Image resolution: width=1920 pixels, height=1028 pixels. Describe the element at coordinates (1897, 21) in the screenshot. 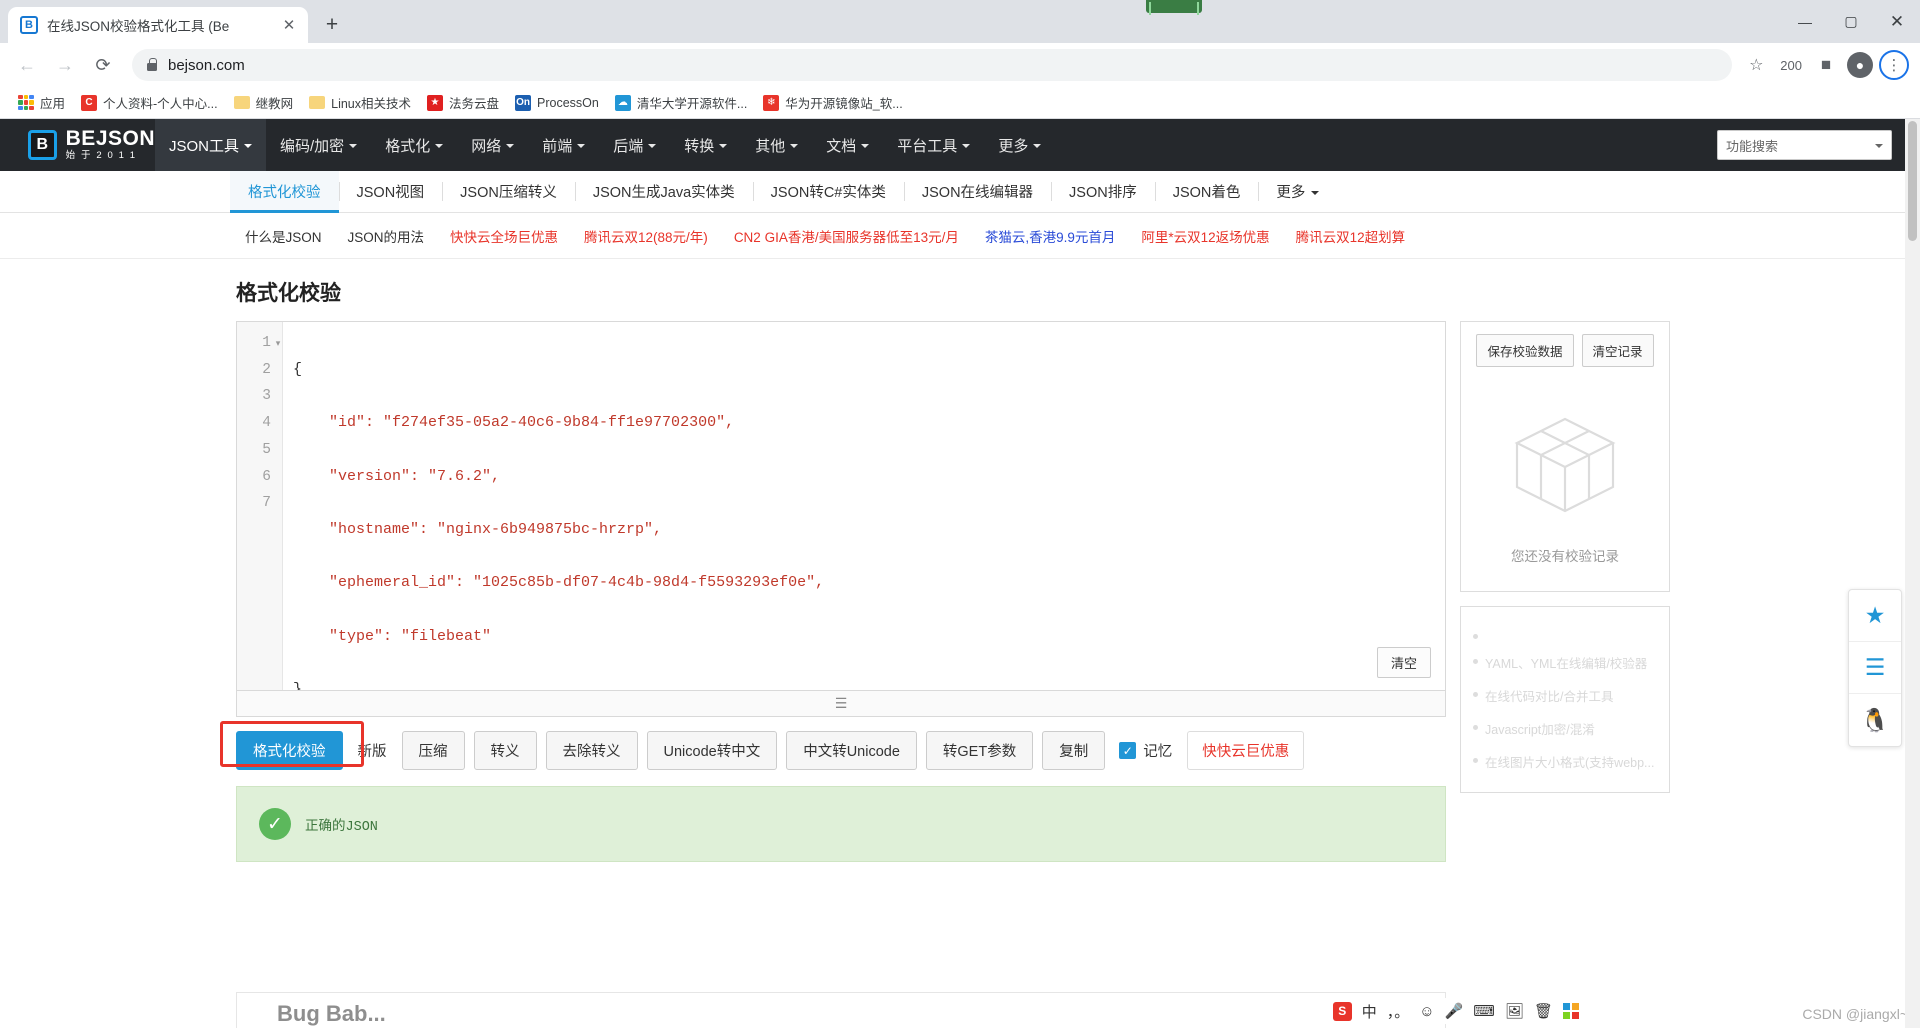

I see `close-window-icon: ✕` at that location.